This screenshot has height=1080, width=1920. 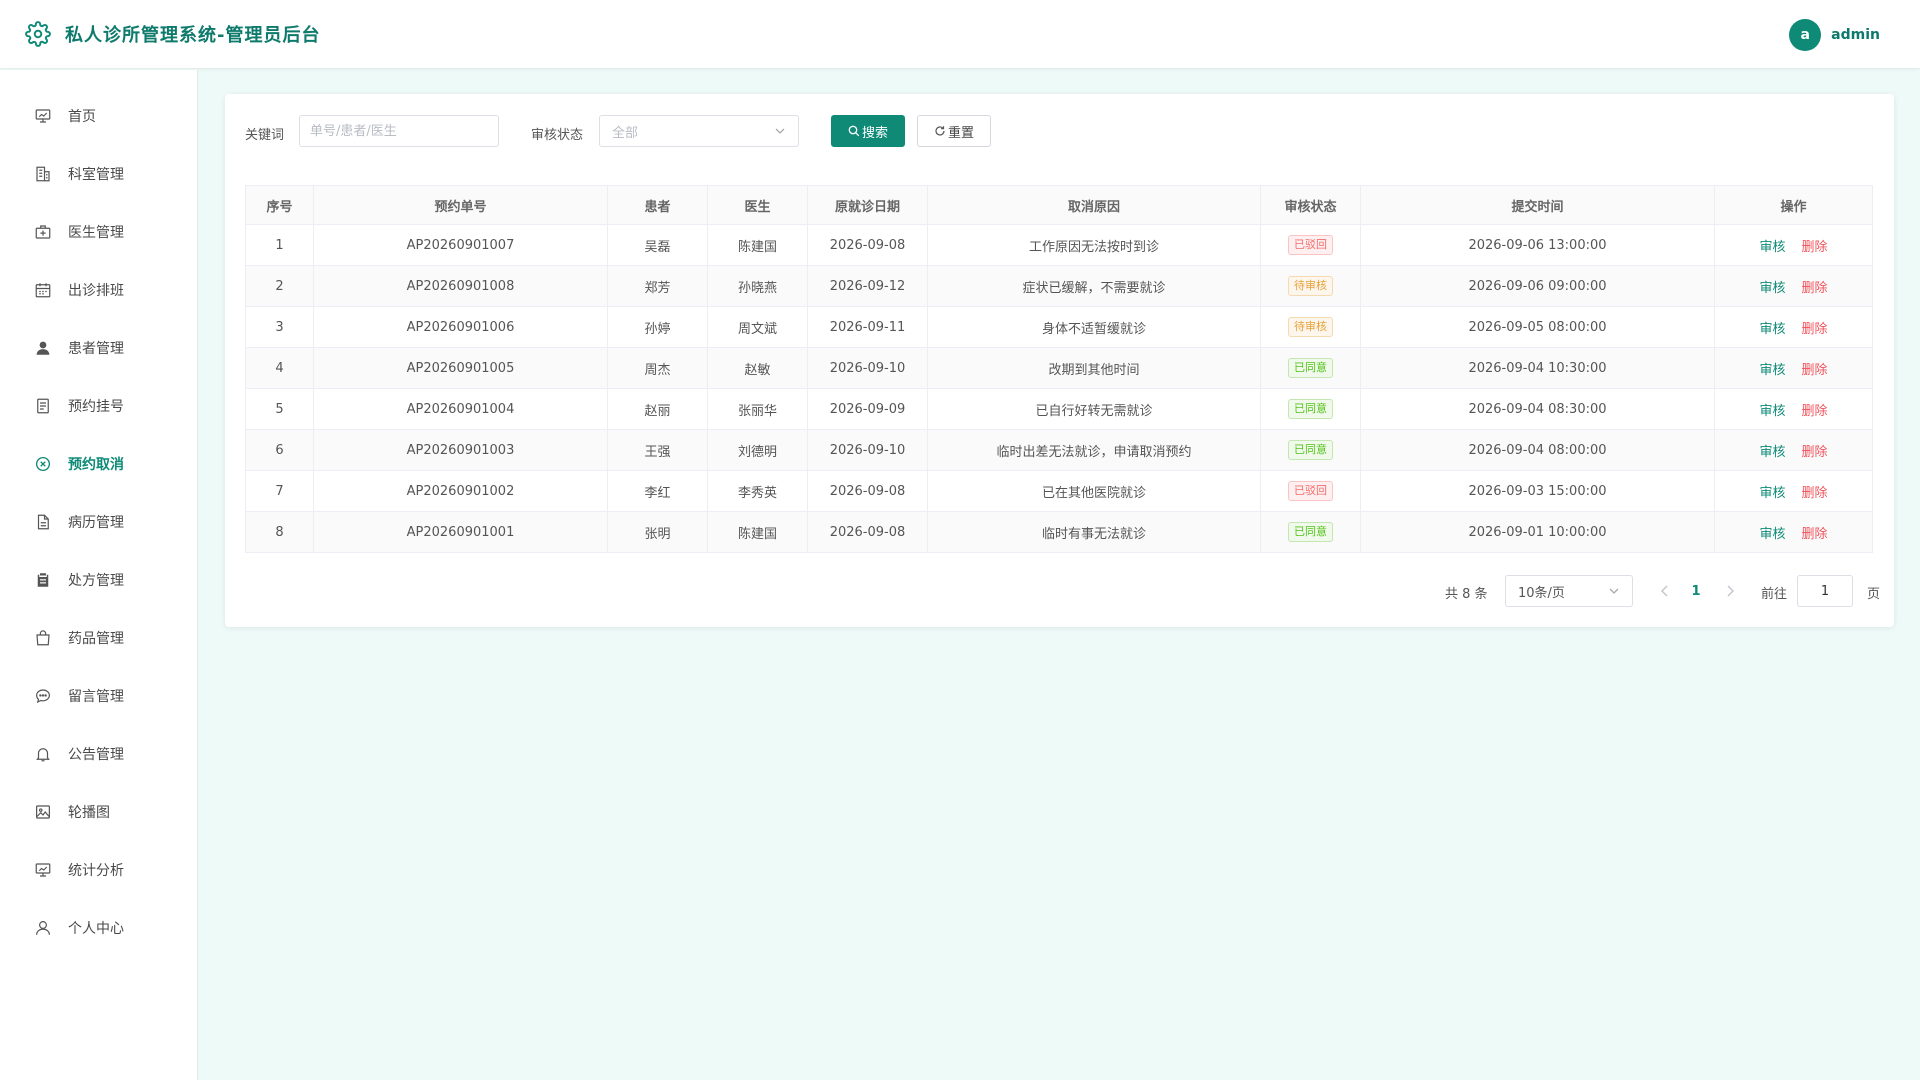 What do you see at coordinates (99, 812) in the screenshot?
I see `sidebar-item-banners: 轮播图` at bounding box center [99, 812].